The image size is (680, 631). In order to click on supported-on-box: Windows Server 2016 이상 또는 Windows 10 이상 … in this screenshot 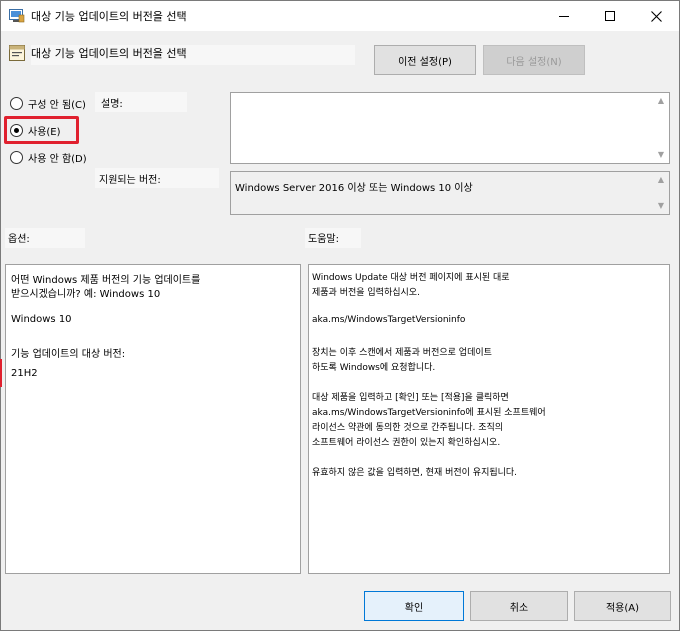, I will do `click(450, 193)`.